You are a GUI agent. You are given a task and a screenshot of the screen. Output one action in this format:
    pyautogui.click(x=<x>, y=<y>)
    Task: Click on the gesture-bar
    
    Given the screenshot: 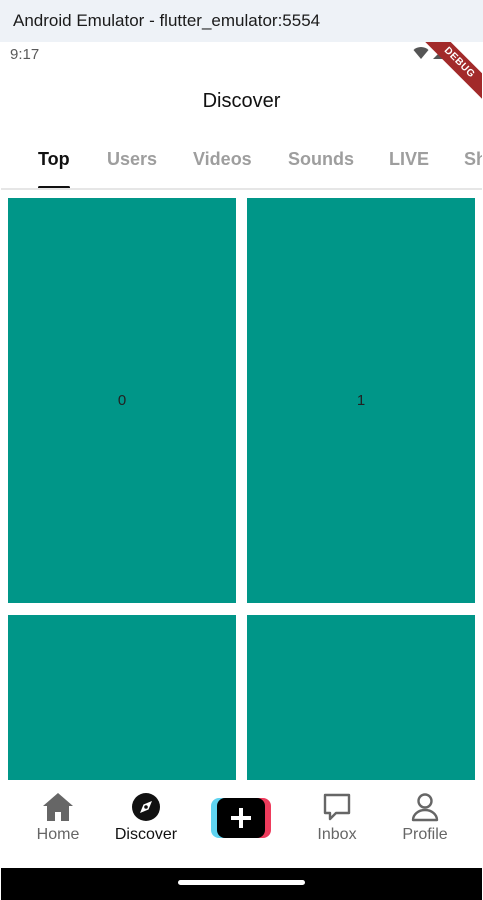 What is the action you would take?
    pyautogui.click(x=241, y=884)
    